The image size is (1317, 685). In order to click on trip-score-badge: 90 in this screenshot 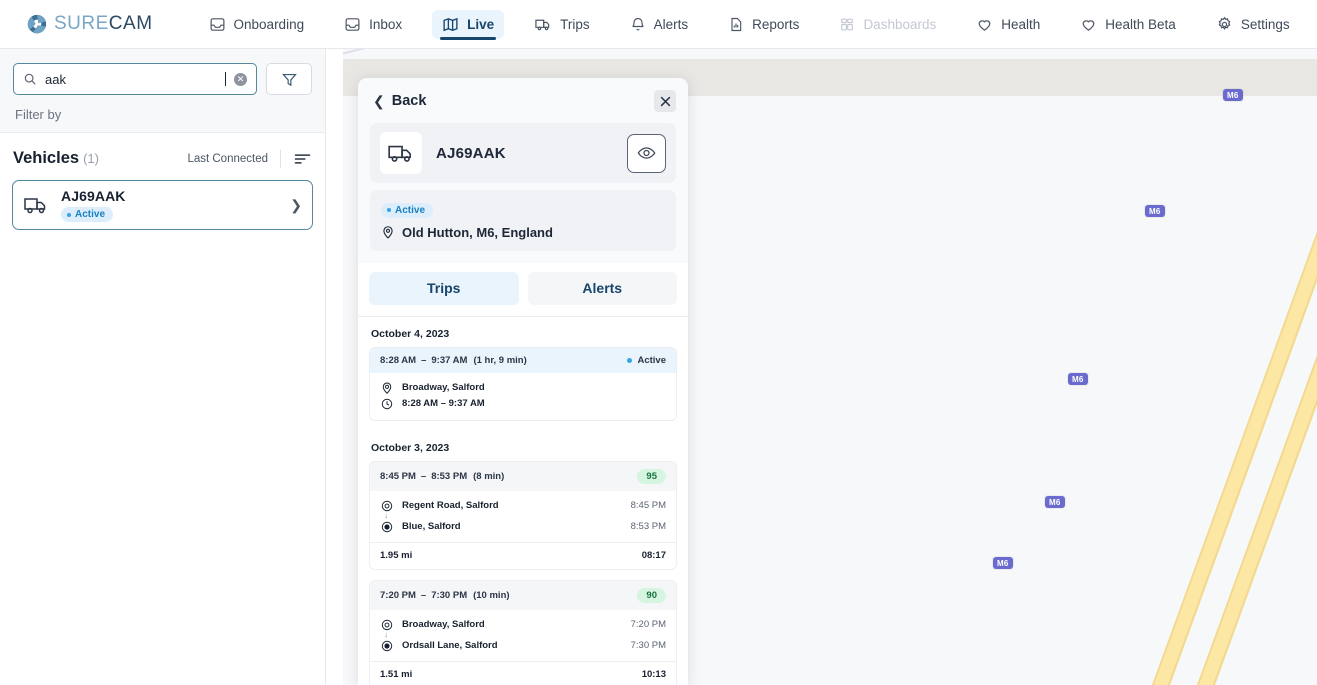, I will do `click(651, 595)`.